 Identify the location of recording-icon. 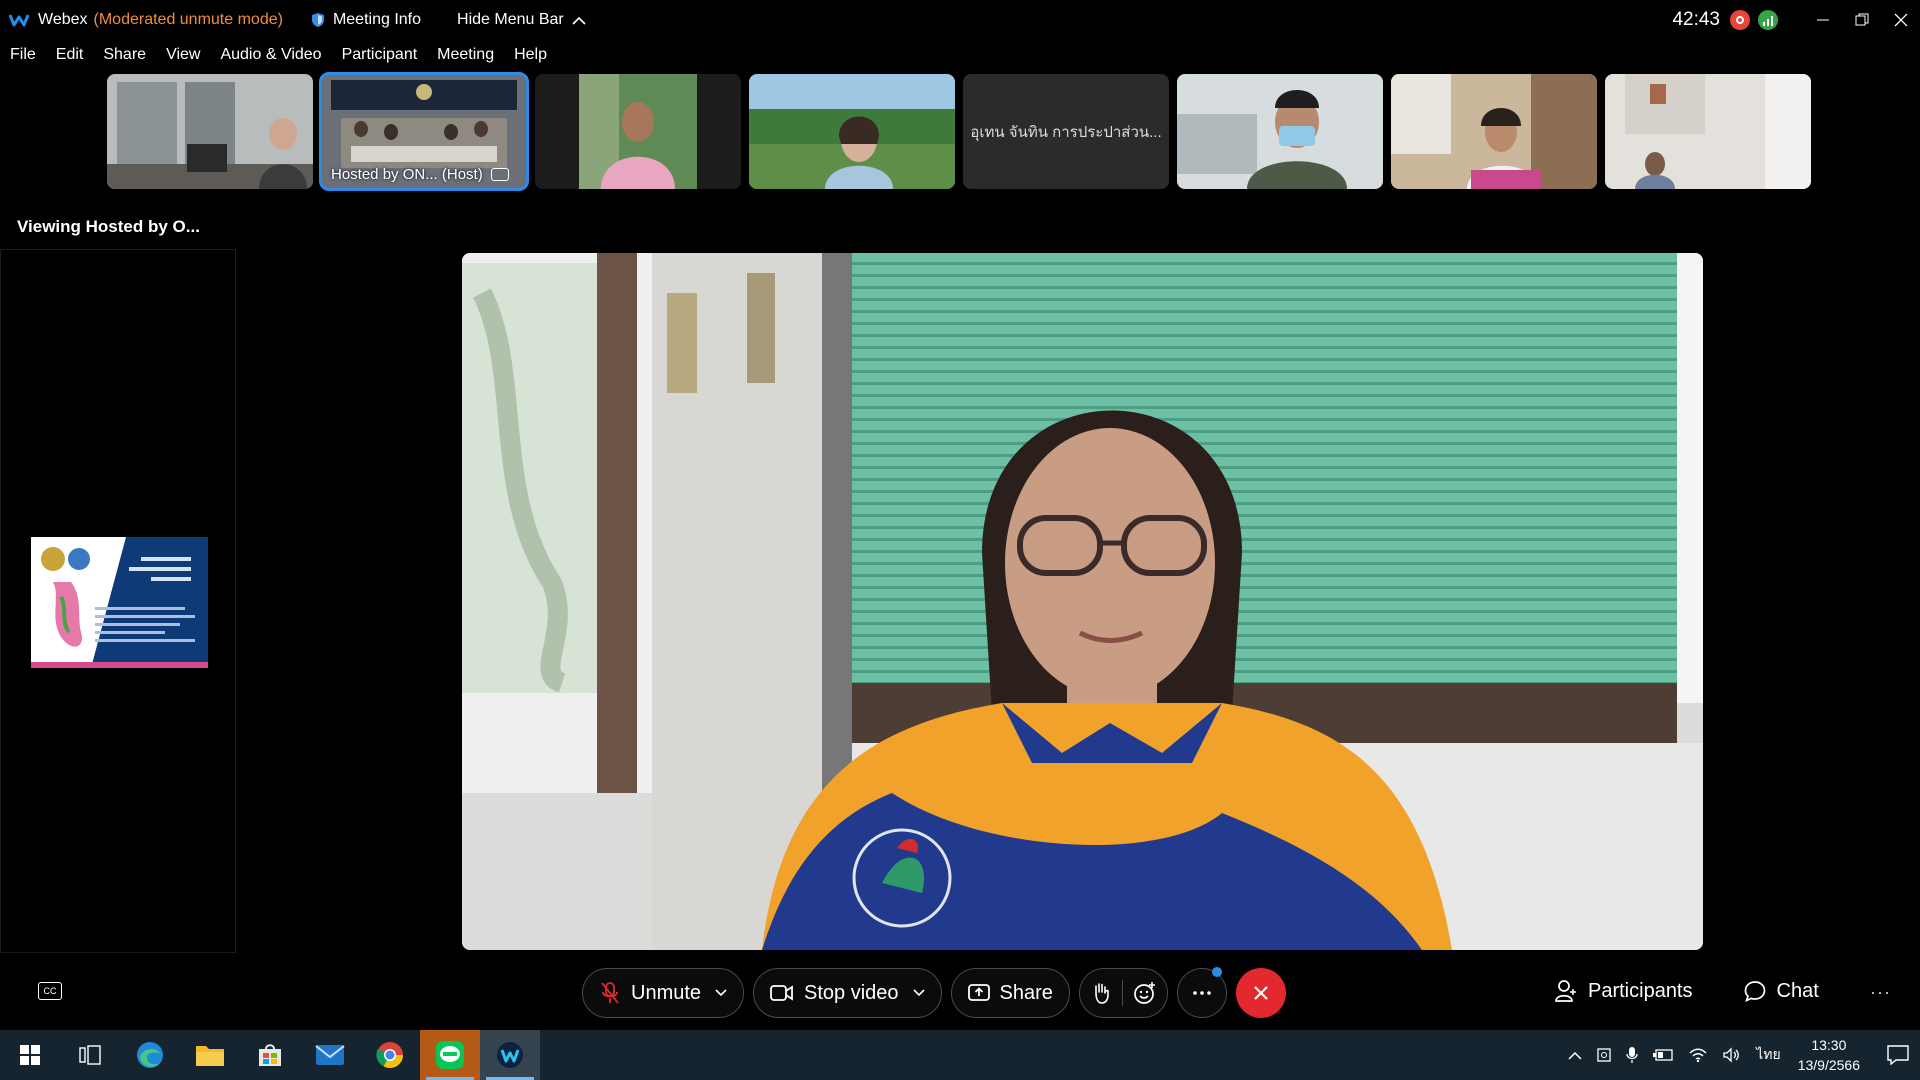
(1740, 20).